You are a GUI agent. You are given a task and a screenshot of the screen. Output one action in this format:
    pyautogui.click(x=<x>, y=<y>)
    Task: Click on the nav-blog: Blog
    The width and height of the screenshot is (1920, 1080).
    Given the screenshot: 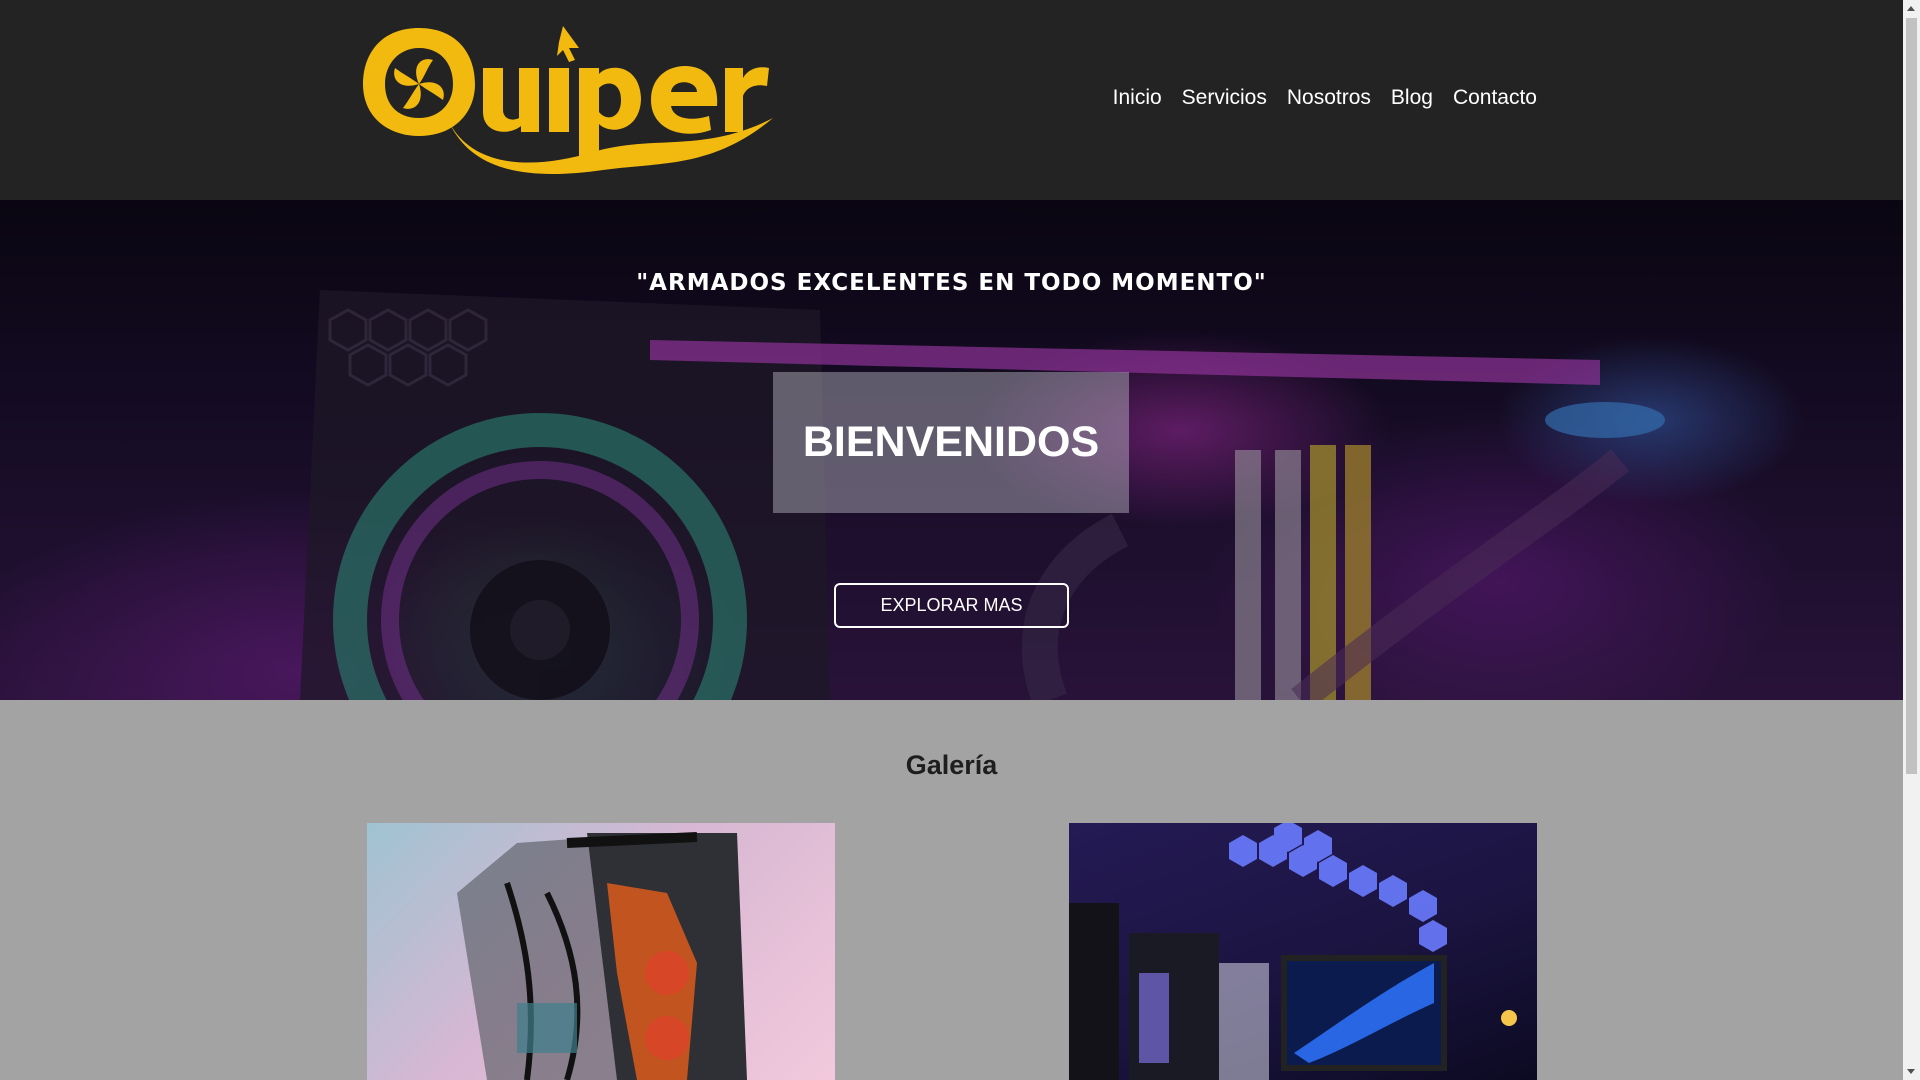 What is the action you would take?
    pyautogui.click(x=1412, y=98)
    